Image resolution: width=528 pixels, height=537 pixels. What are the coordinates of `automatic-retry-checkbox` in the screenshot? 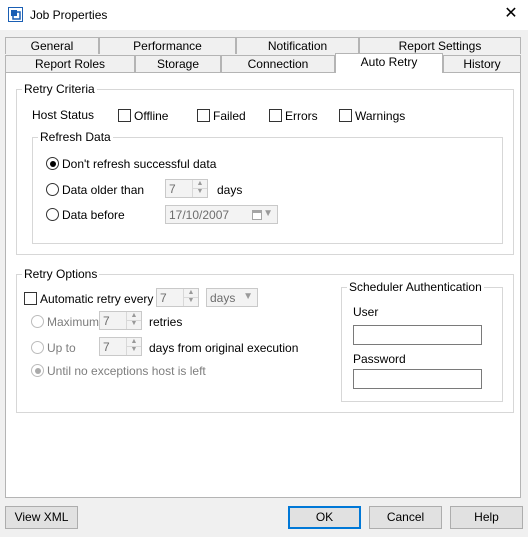 It's located at (30, 298).